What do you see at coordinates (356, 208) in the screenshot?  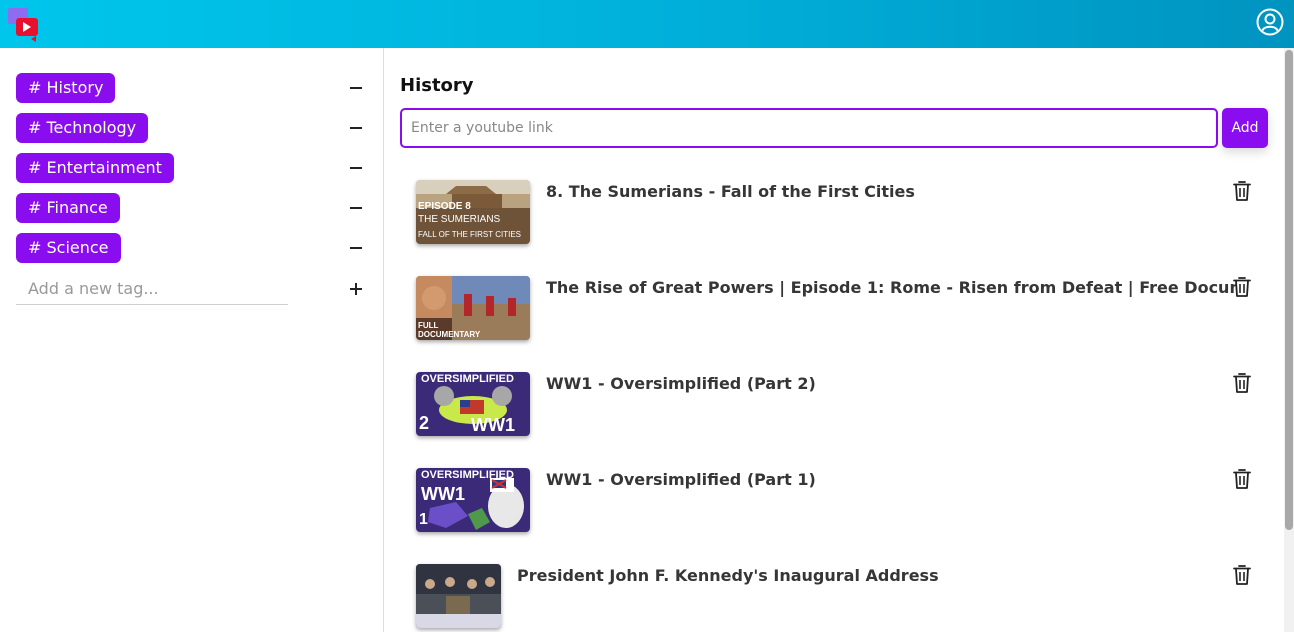 I see `remove-tag-finance-button` at bounding box center [356, 208].